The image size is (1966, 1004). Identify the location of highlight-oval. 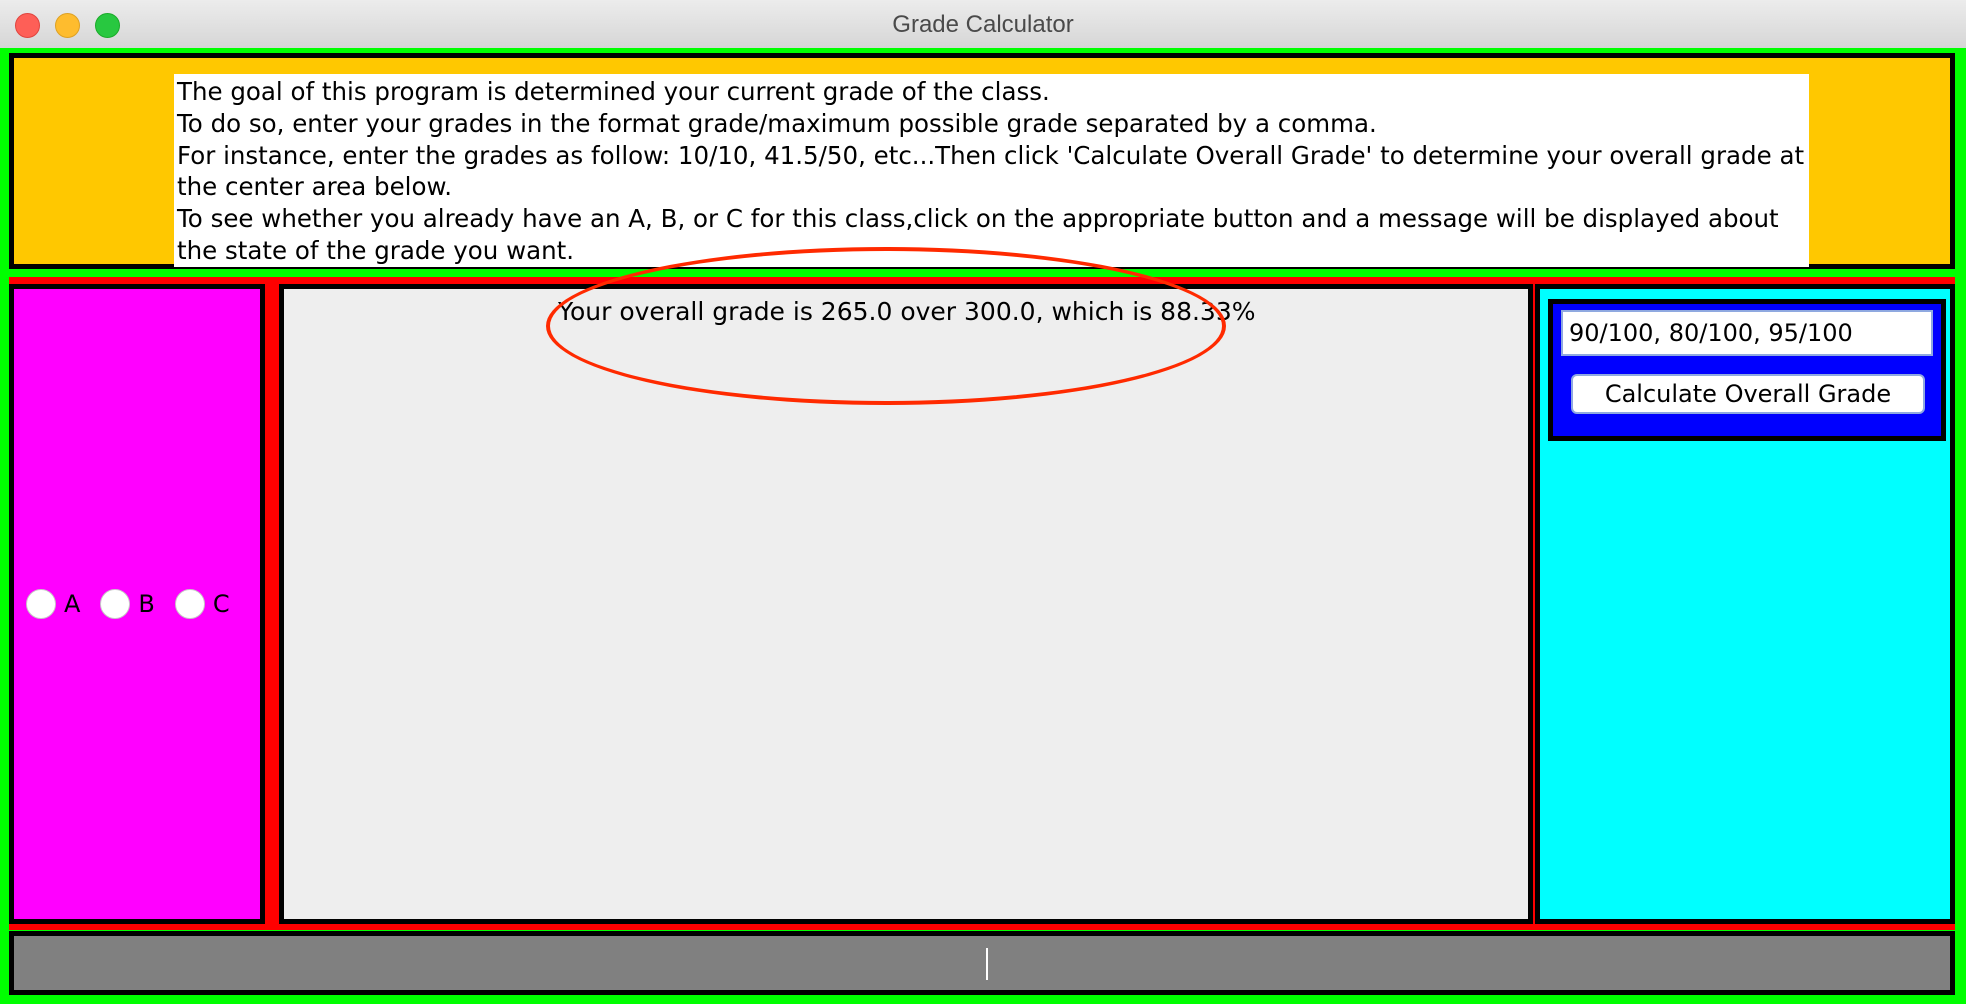
(886, 326).